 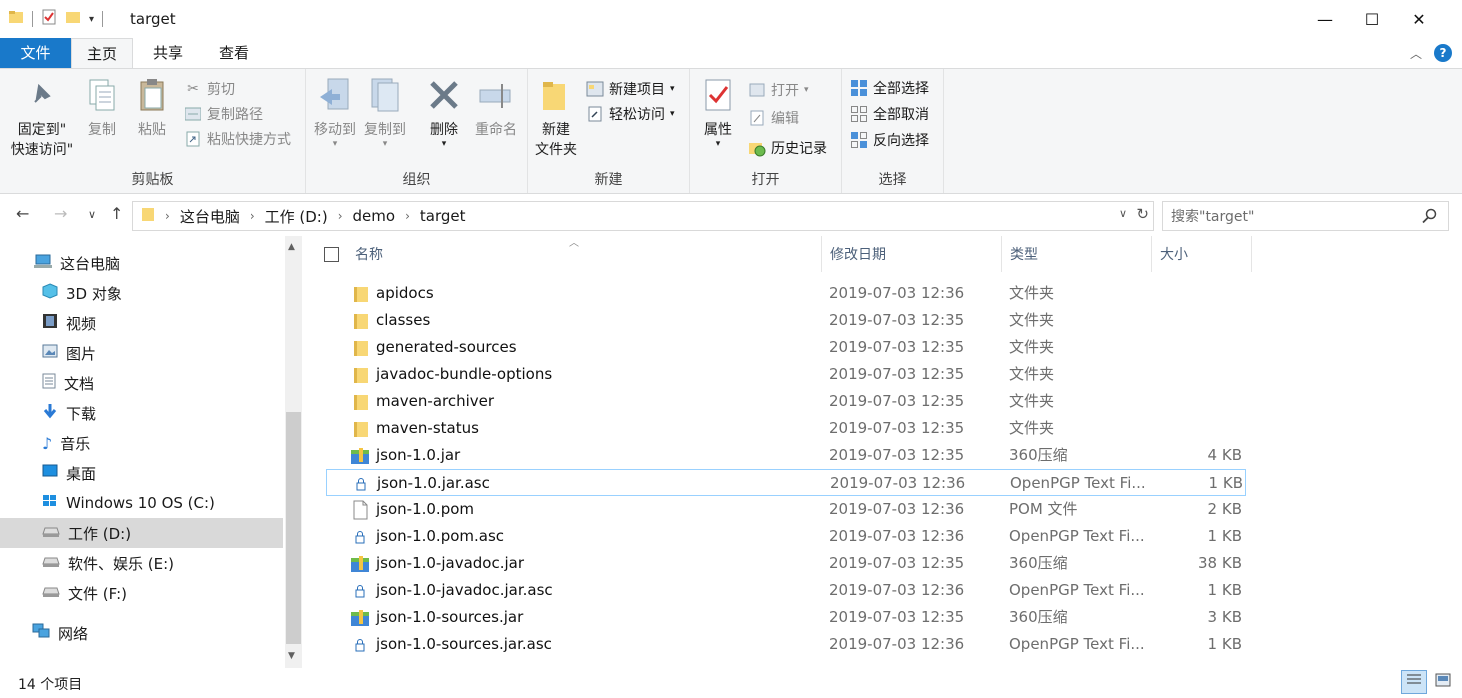 I want to click on file-row: json-1.0.jar 2019-07-03 12:35 360压缩 4 KB, so click(x=786, y=455).